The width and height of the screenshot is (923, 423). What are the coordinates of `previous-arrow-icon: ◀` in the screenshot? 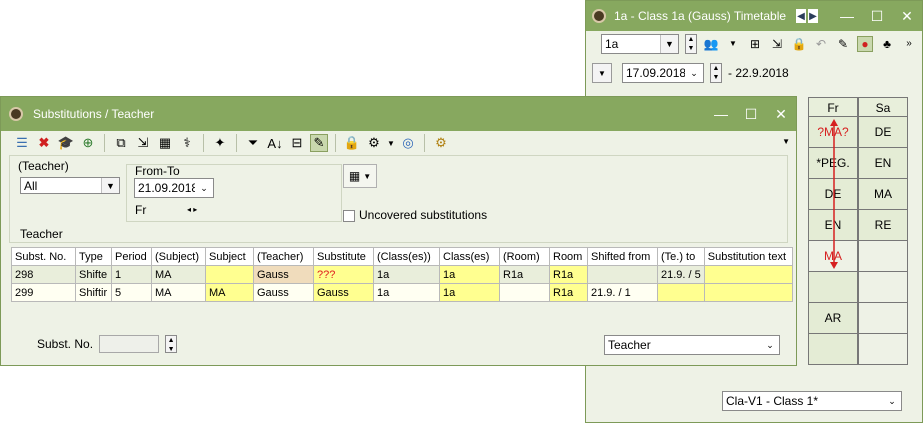 It's located at (801, 16).